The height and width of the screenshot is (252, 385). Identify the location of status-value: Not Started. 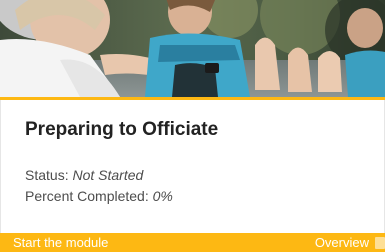
(108, 175).